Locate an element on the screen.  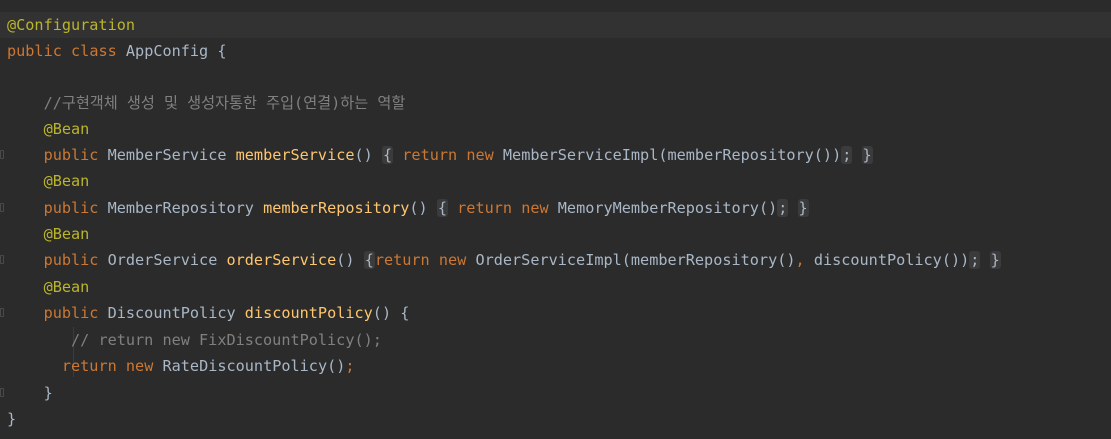
code-line: return new RateDiscountPolicy(); is located at coordinates (555, 366).